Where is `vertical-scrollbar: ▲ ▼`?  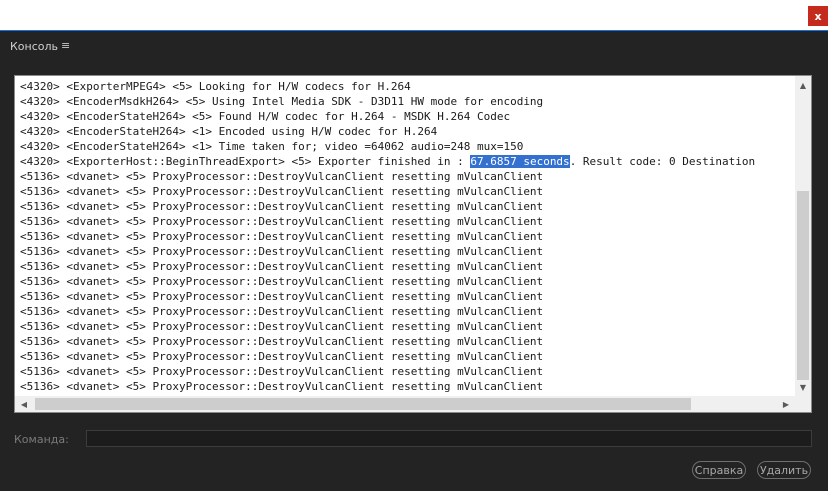
vertical-scrollbar: ▲ ▼ is located at coordinates (803, 236).